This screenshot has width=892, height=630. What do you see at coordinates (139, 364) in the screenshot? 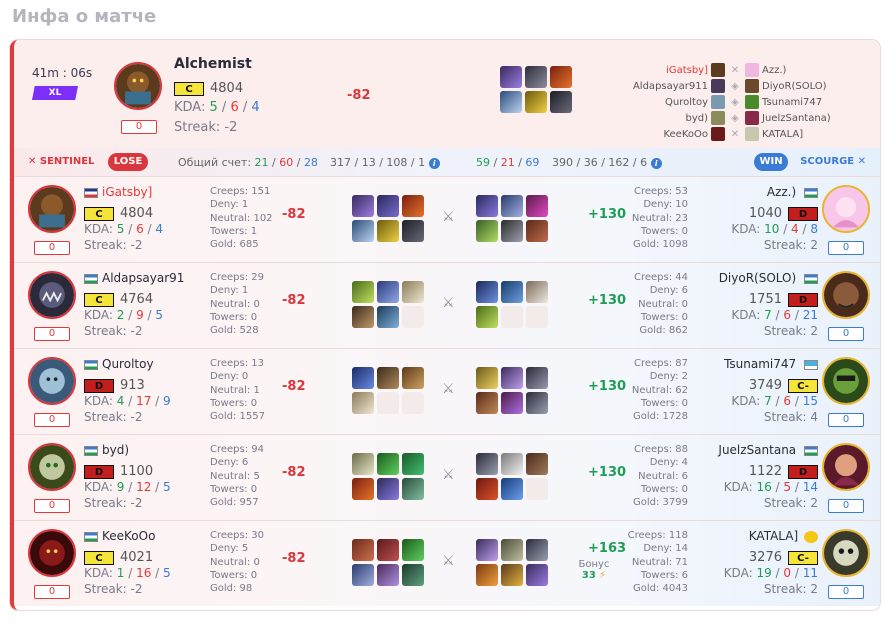
I see `player-name: Quroltoy` at bounding box center [139, 364].